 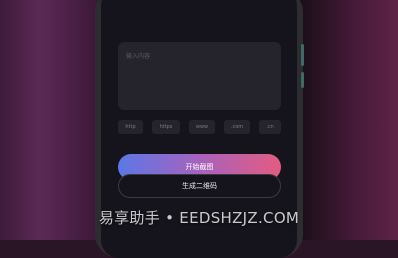 I want to click on generate-qrcode-button: 生成二维码, so click(x=199, y=186).